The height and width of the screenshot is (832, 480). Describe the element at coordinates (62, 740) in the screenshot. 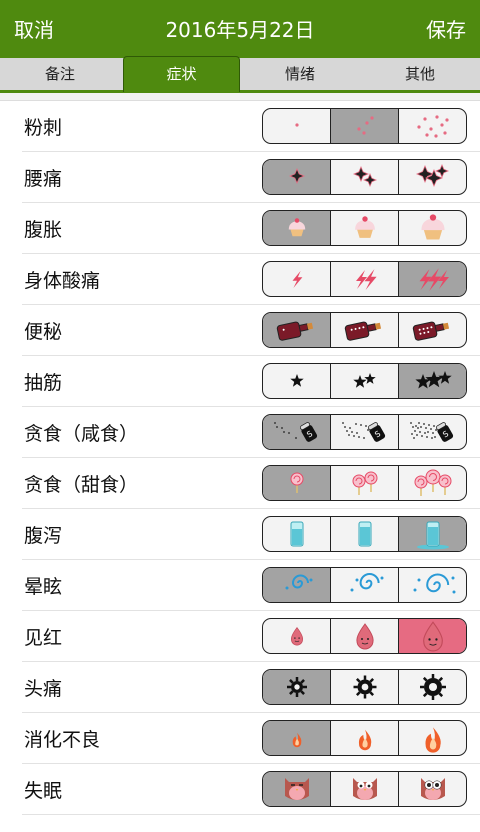

I see `symptom-label: 消化不良` at that location.